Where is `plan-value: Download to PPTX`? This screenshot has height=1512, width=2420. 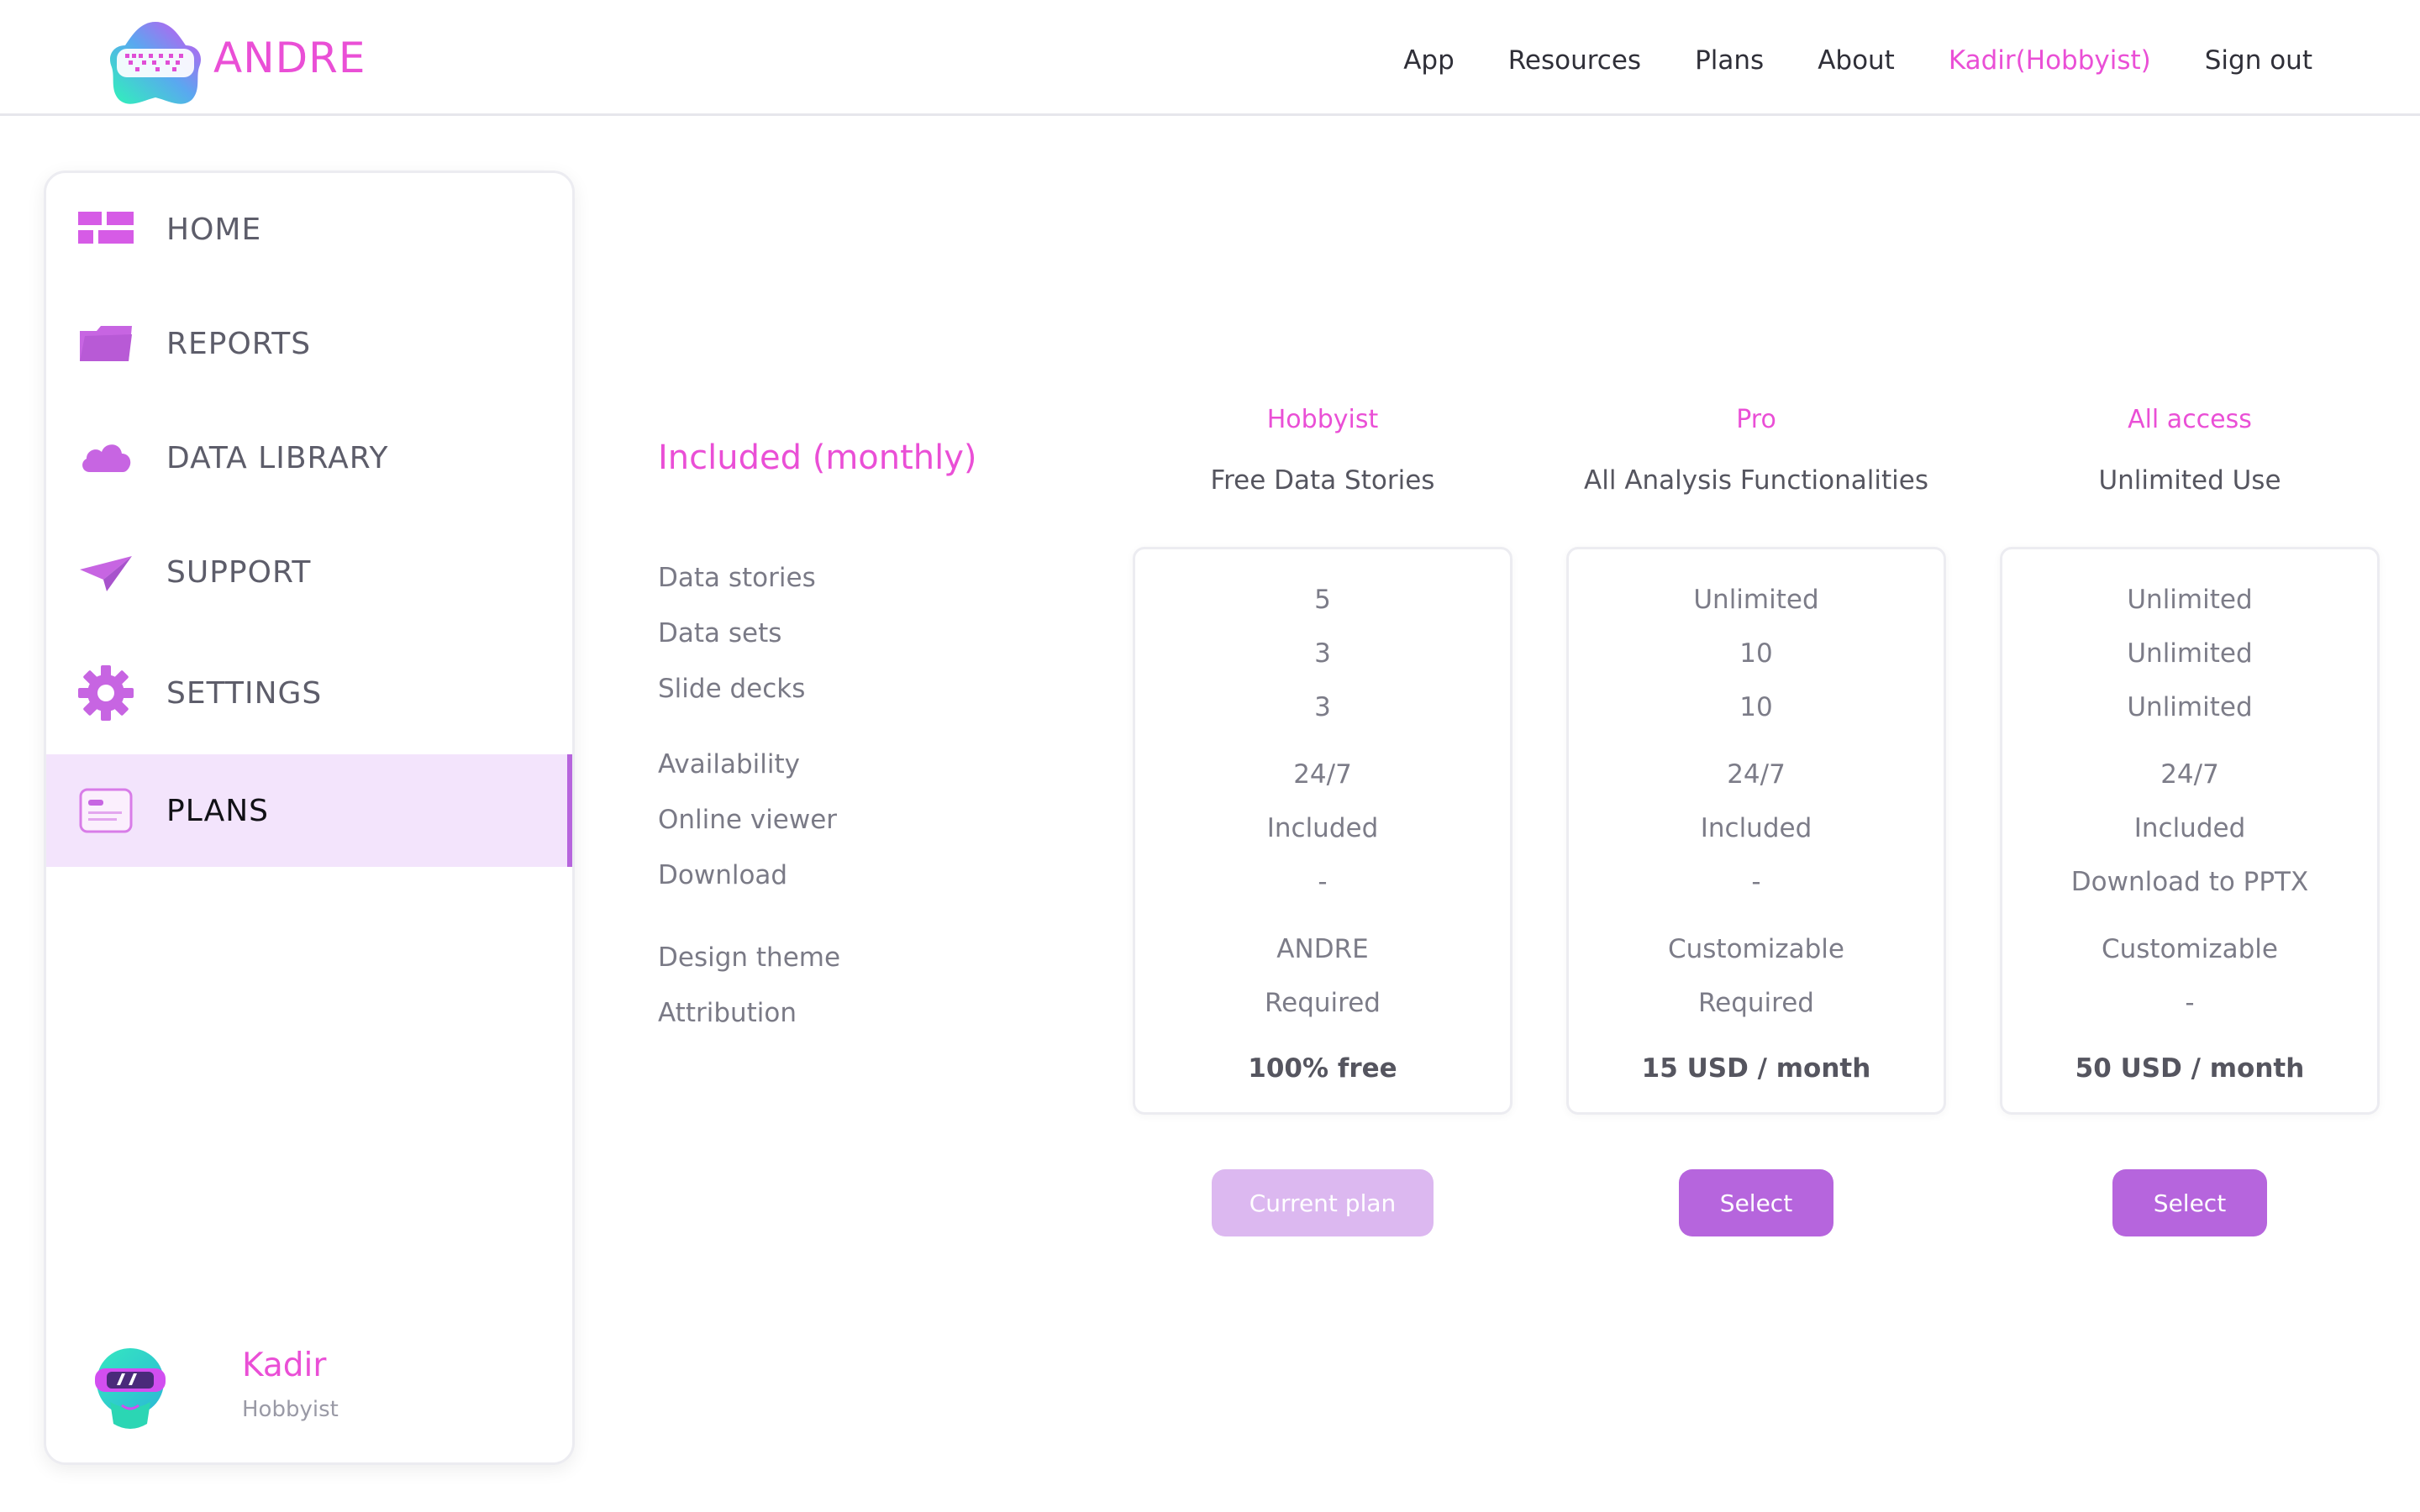
plan-value: Download to PPTX is located at coordinates (2189, 882).